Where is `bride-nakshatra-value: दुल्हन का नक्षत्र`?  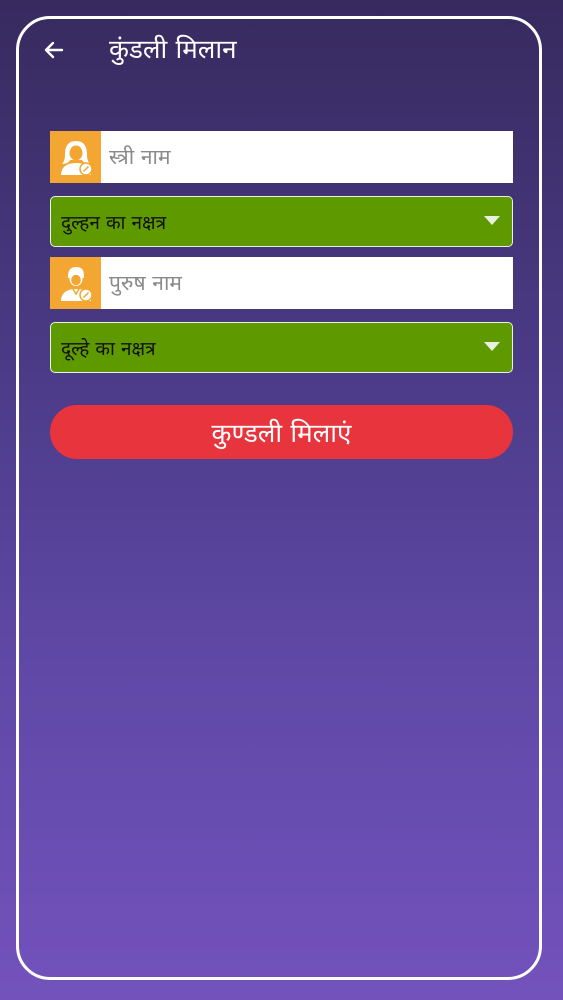
bride-nakshatra-value: दुल्हन का नक्षत्र is located at coordinates (114, 222).